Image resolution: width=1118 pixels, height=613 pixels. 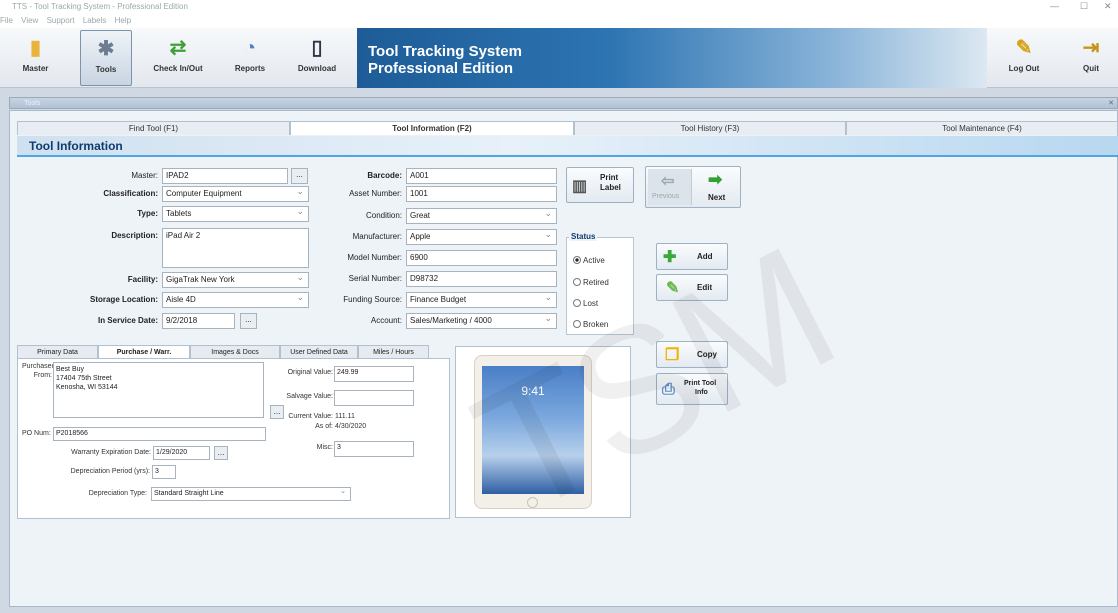 What do you see at coordinates (127, 320) in the screenshot?
I see `in-service-date-label: In Service Date:` at bounding box center [127, 320].